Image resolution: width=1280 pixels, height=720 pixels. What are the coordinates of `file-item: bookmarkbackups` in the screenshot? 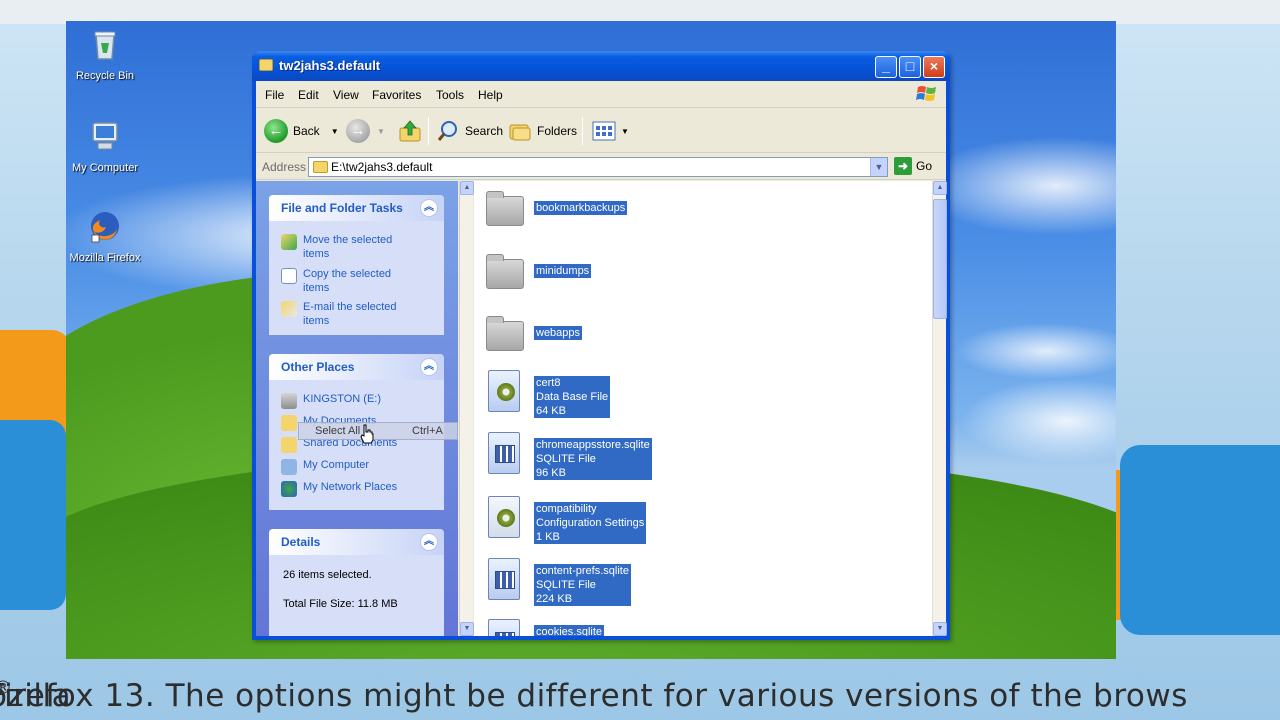 It's located at (556, 209).